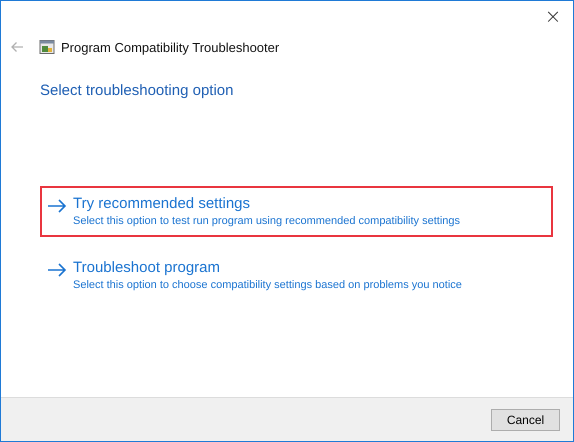  What do you see at coordinates (137, 90) in the screenshot?
I see `page-heading: Select troubleshooting option` at bounding box center [137, 90].